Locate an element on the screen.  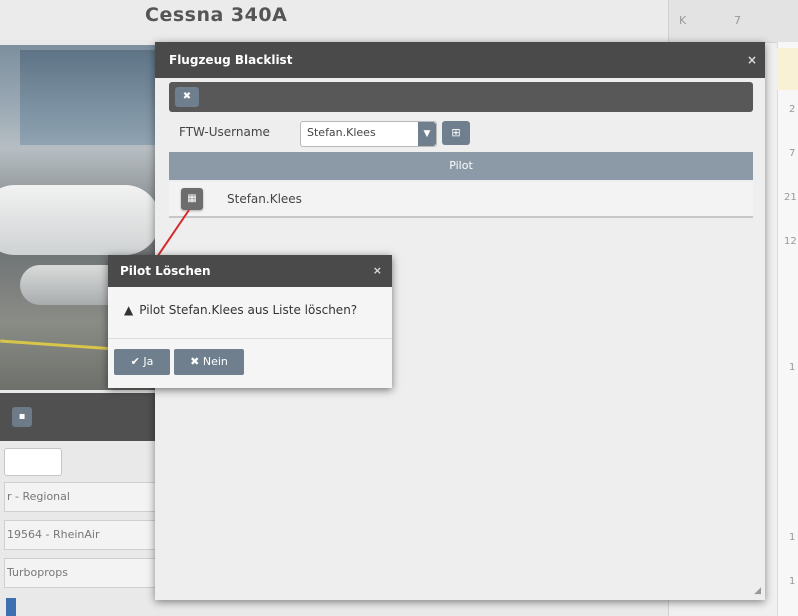
confirm-message-text: Pilot Stefan.Klees aus Liste löschen? is located at coordinates (248, 310).